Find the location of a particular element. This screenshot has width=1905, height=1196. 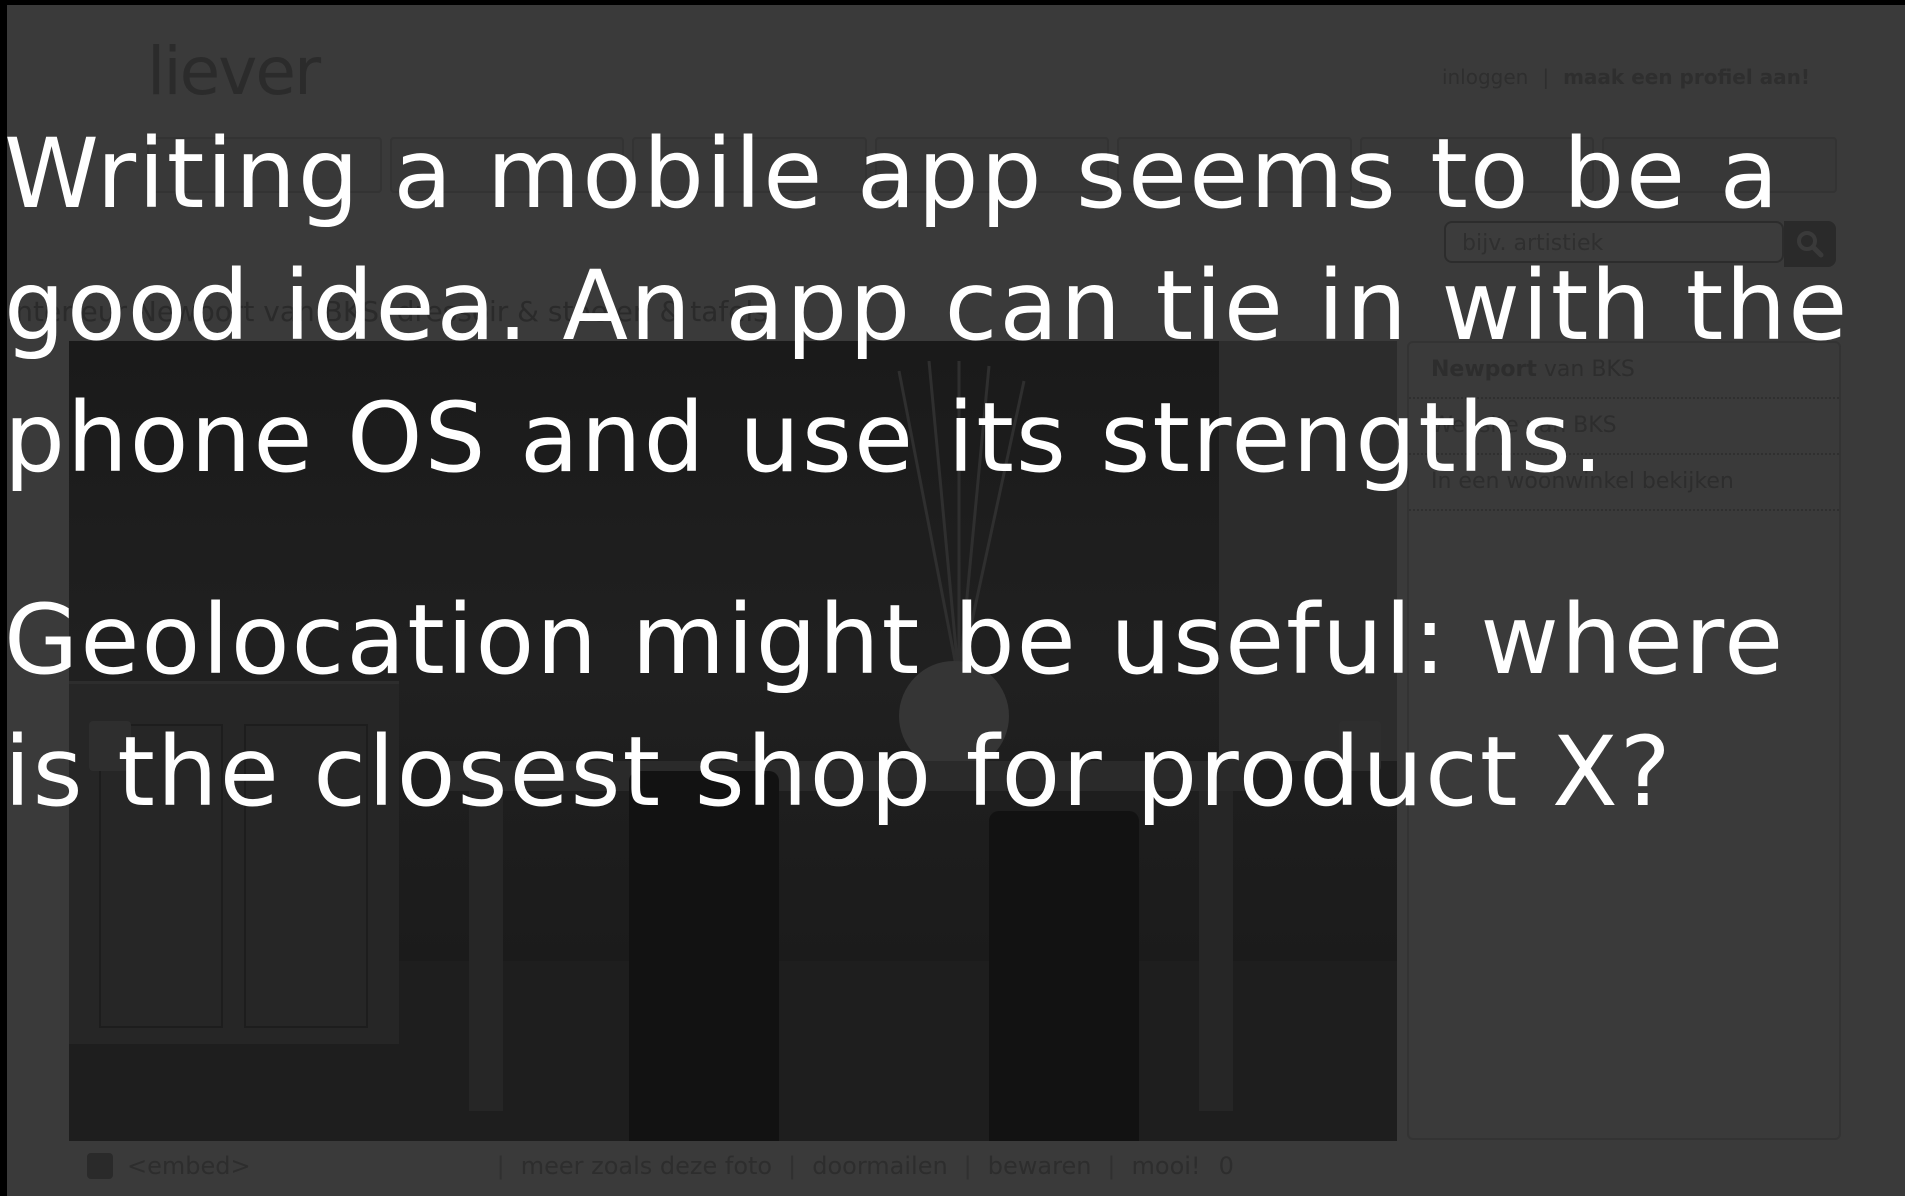

like-link: mooi! is located at coordinates (1166, 1166).